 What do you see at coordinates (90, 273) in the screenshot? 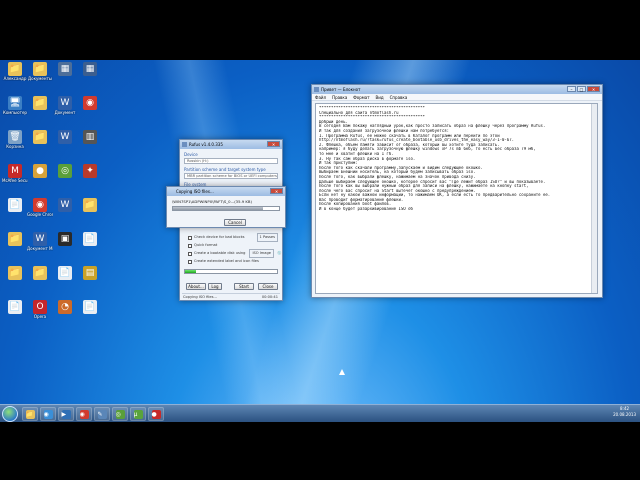
I see `desktop-icon-image: ▤` at bounding box center [90, 273].